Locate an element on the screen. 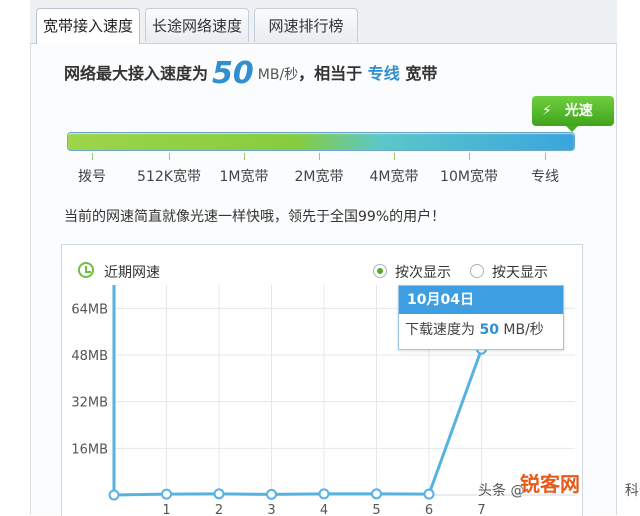 Image resolution: width=640 pixels, height=516 pixels. x-tick-label: 7 is located at coordinates (481, 509).